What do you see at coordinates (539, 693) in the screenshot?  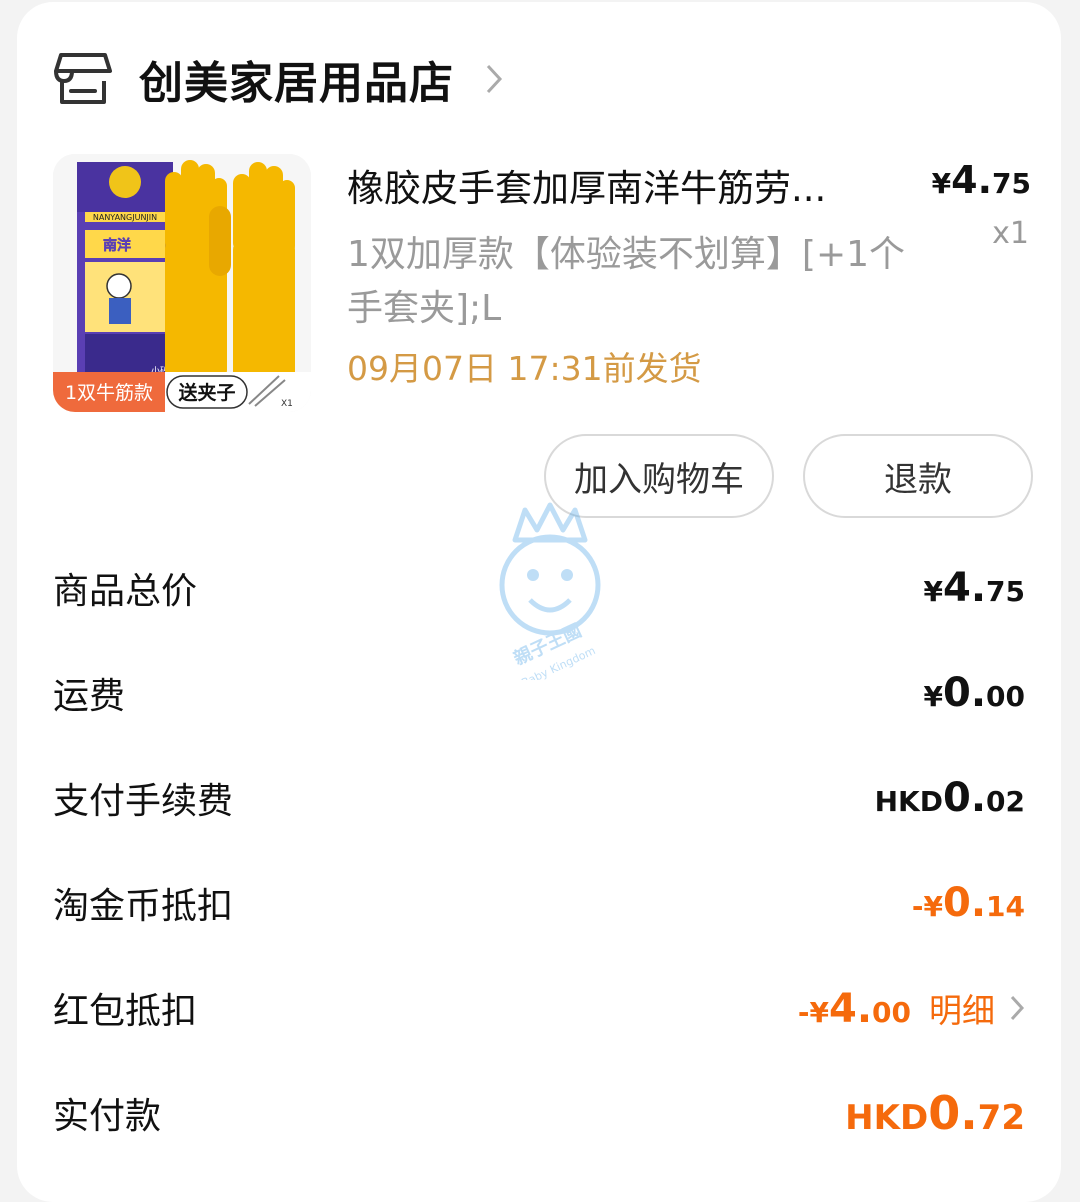 I see `summary-row-shipping: 运费 ¥0. 00` at bounding box center [539, 693].